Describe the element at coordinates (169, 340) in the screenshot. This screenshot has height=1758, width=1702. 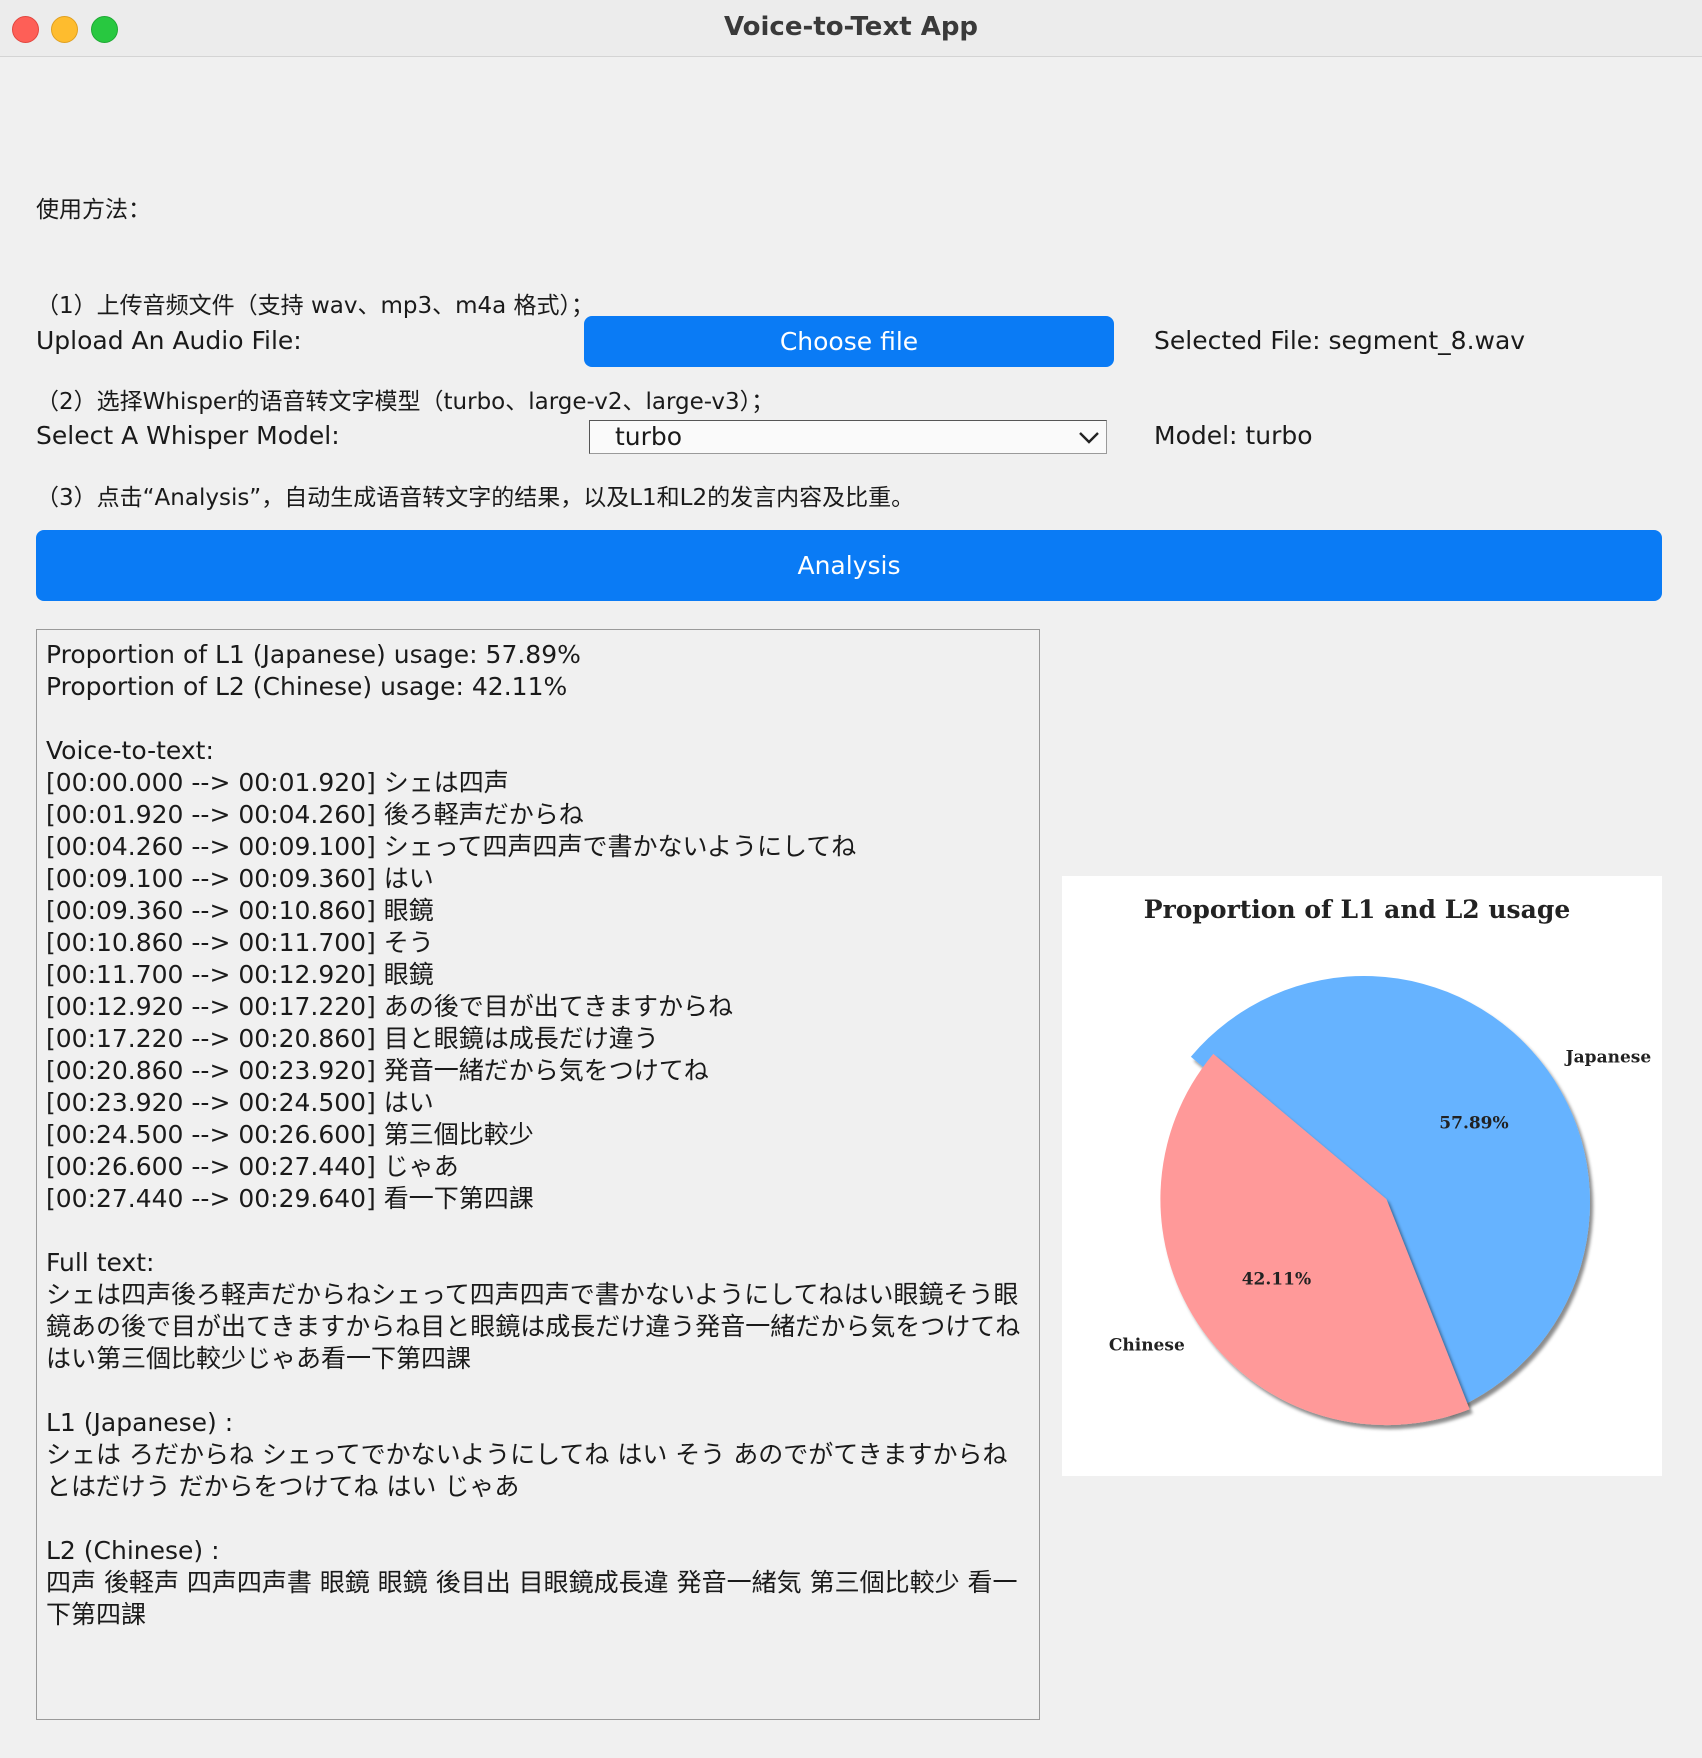
I see `upload-label: Upload An Audio File:` at that location.